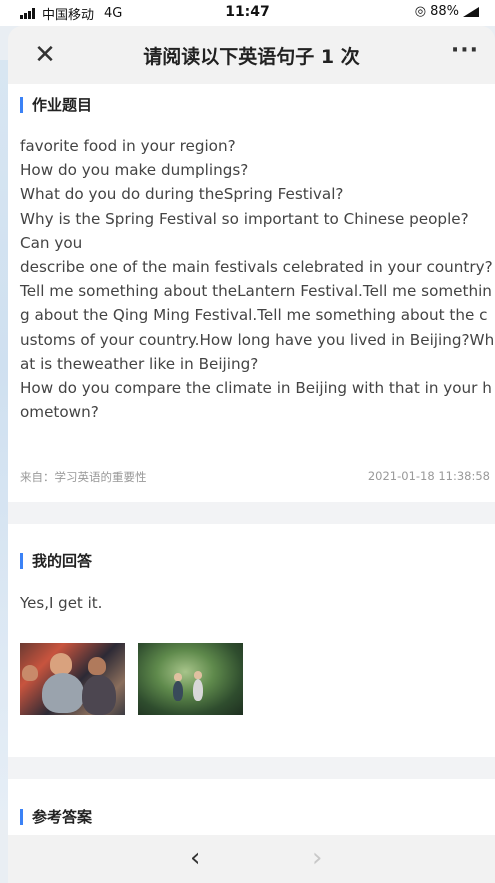 The height and width of the screenshot is (883, 495). What do you see at coordinates (255, 477) in the screenshot?
I see `question-meta: 来自：学习英语的重要性 2021-01-18 11:38:58` at bounding box center [255, 477].